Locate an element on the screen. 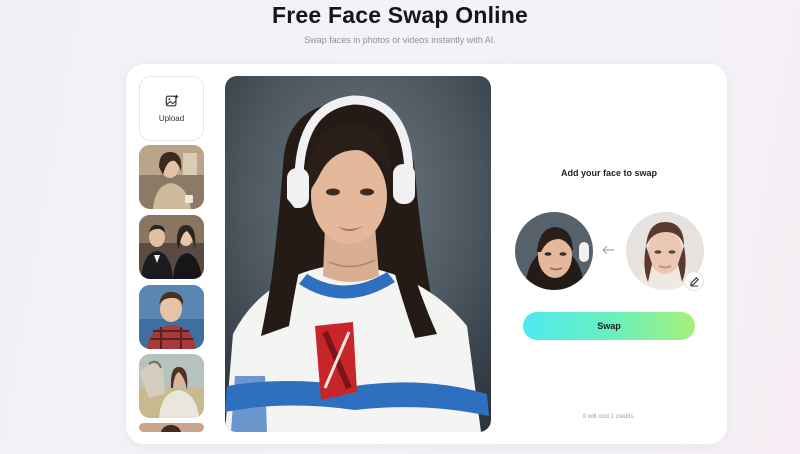 The height and width of the screenshot is (454, 800). upload-label: Upload is located at coordinates (171, 118).